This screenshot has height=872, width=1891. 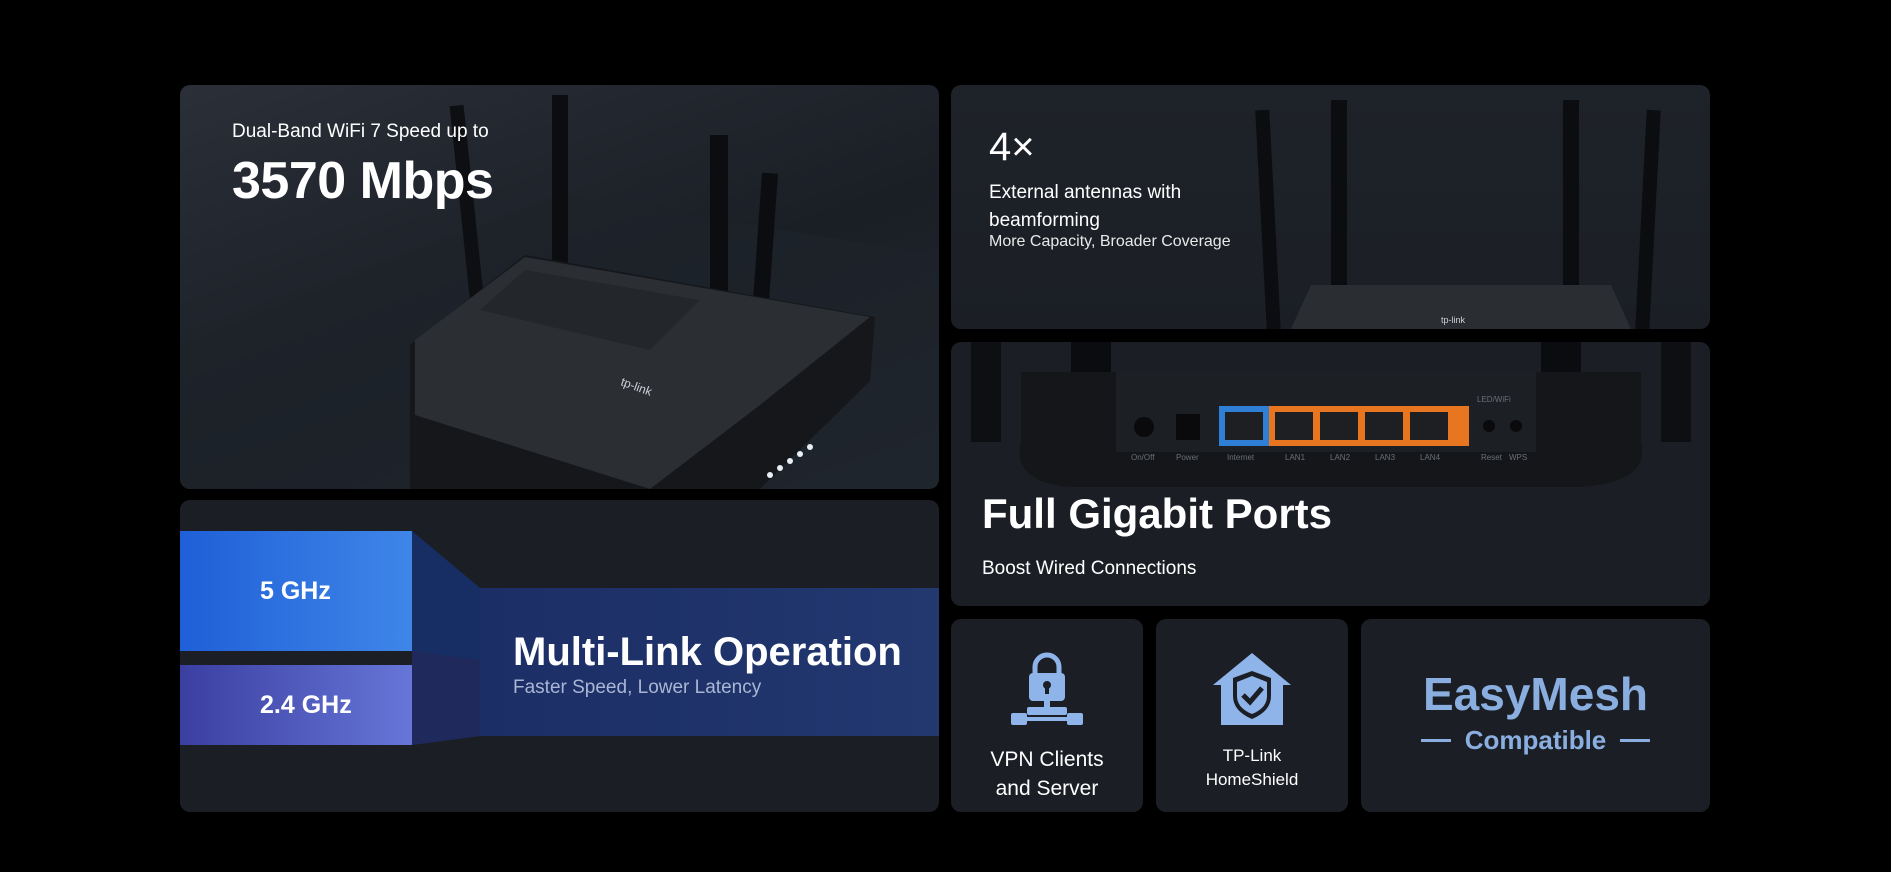 What do you see at coordinates (1047, 774) in the screenshot?
I see `vpn-label: VPN Clients and Server` at bounding box center [1047, 774].